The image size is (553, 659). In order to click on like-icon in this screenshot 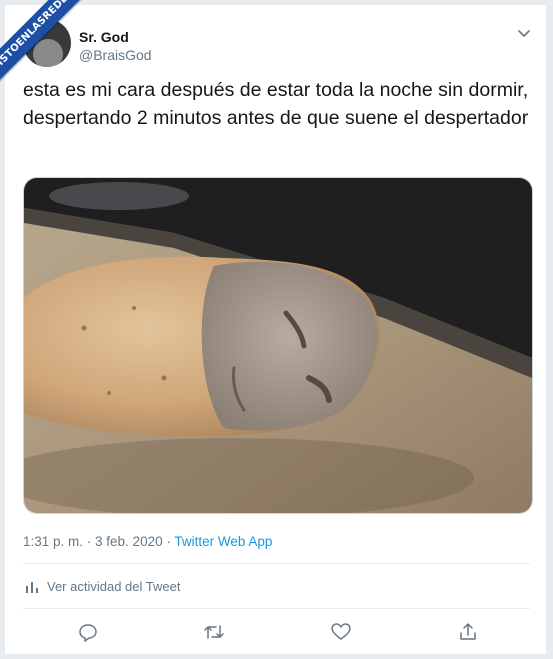, I will do `click(341, 631)`.